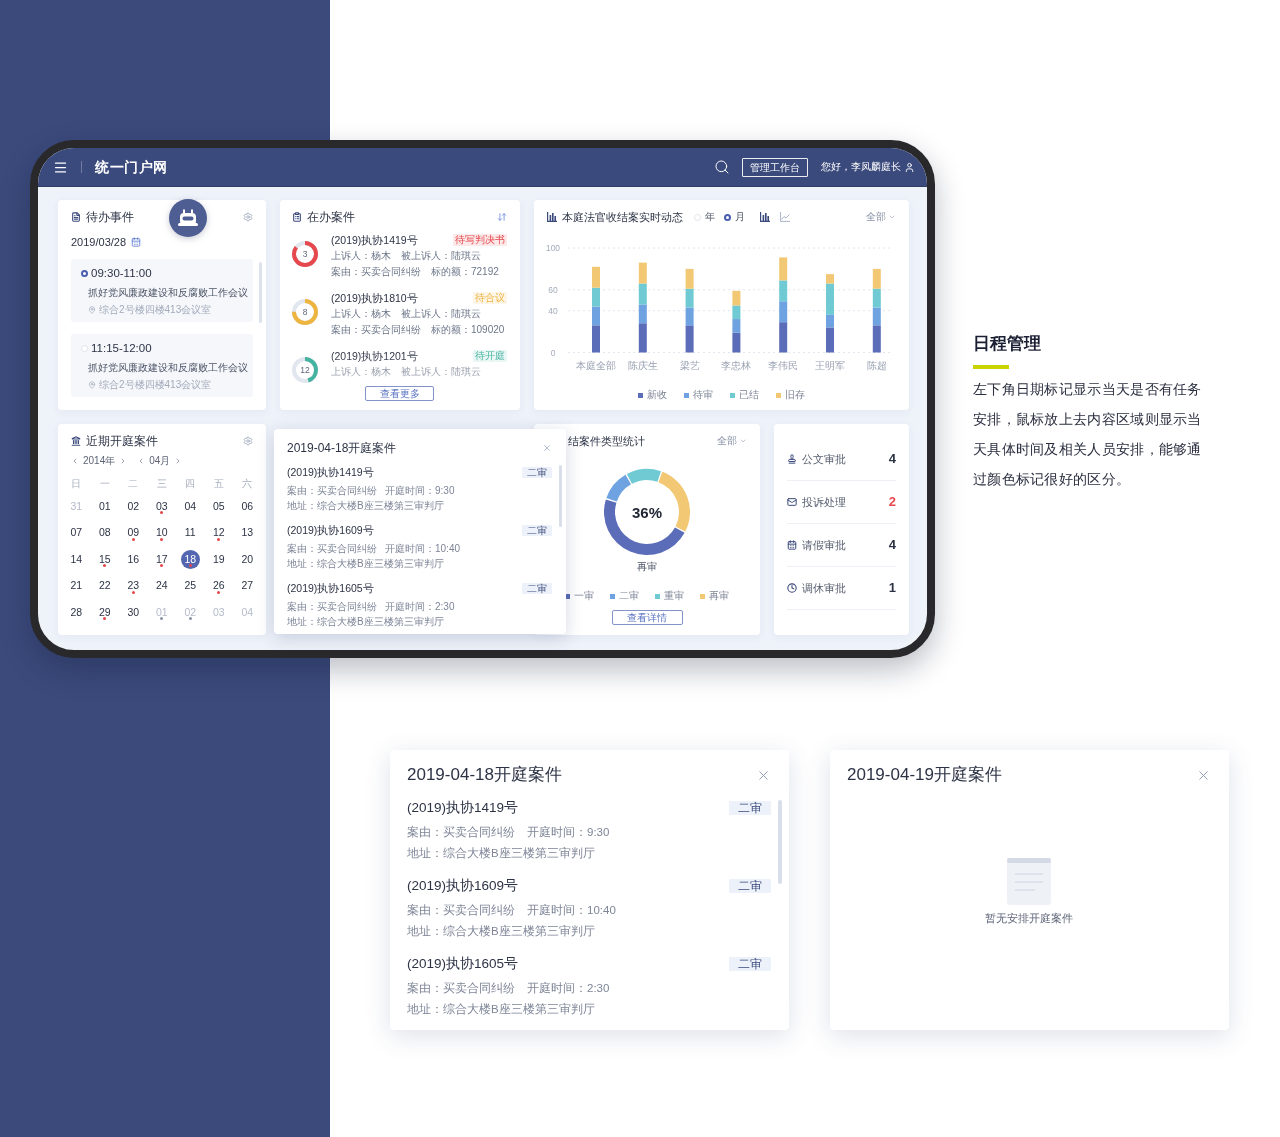  I want to click on case-number: (2019)执协1201号, so click(374, 356).